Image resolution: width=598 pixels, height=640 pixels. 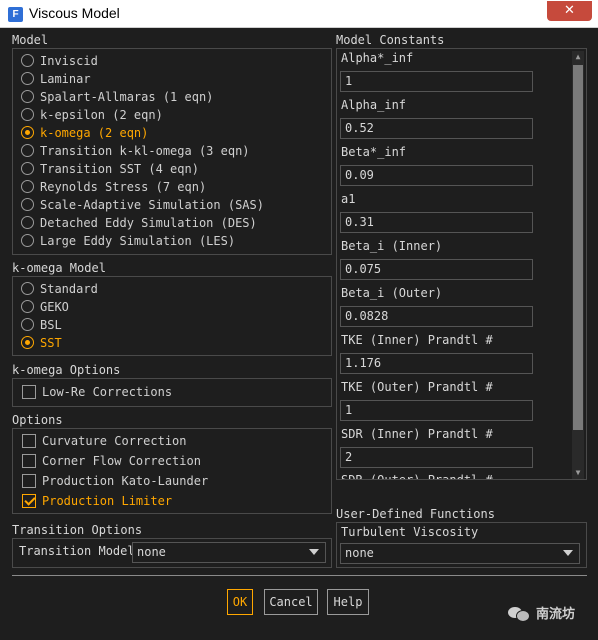 What do you see at coordinates (436, 316) in the screenshot?
I see `constant-input: 0.0828` at bounding box center [436, 316].